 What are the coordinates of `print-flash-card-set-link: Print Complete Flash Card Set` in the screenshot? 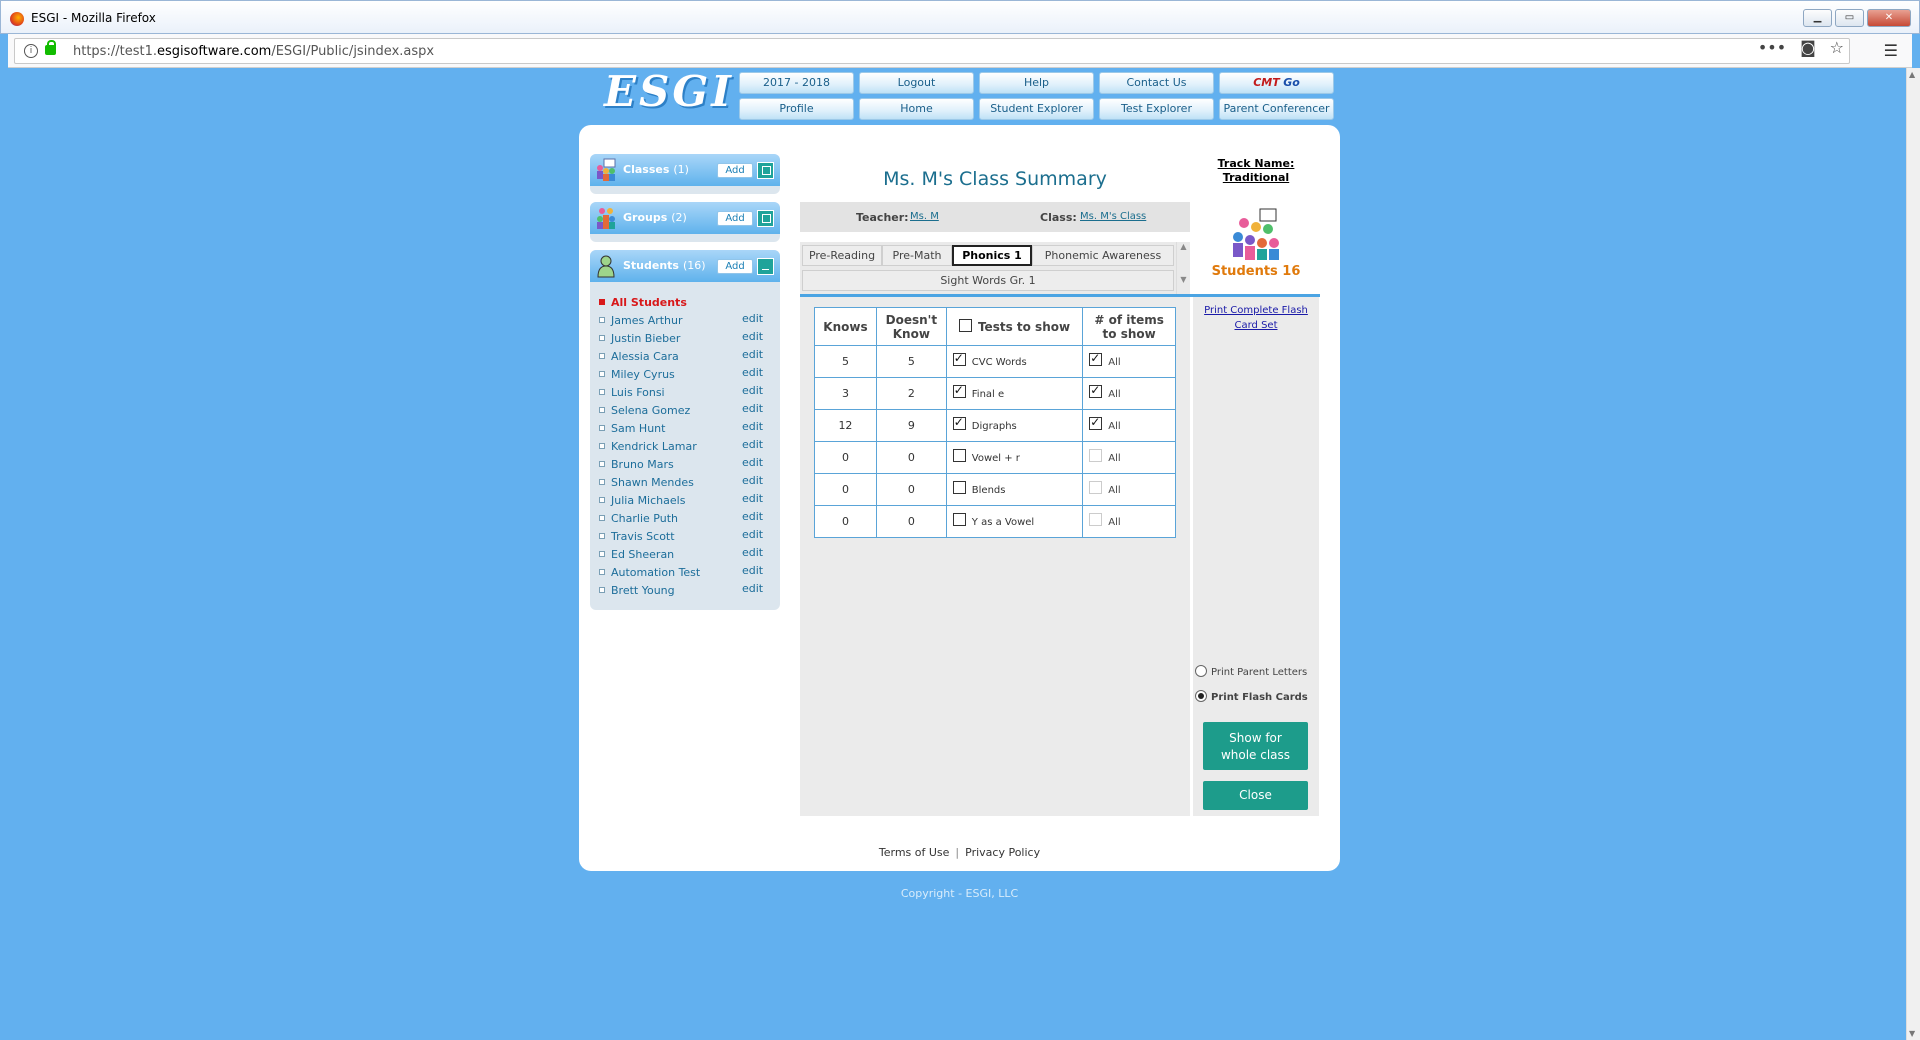 It's located at (1256, 318).